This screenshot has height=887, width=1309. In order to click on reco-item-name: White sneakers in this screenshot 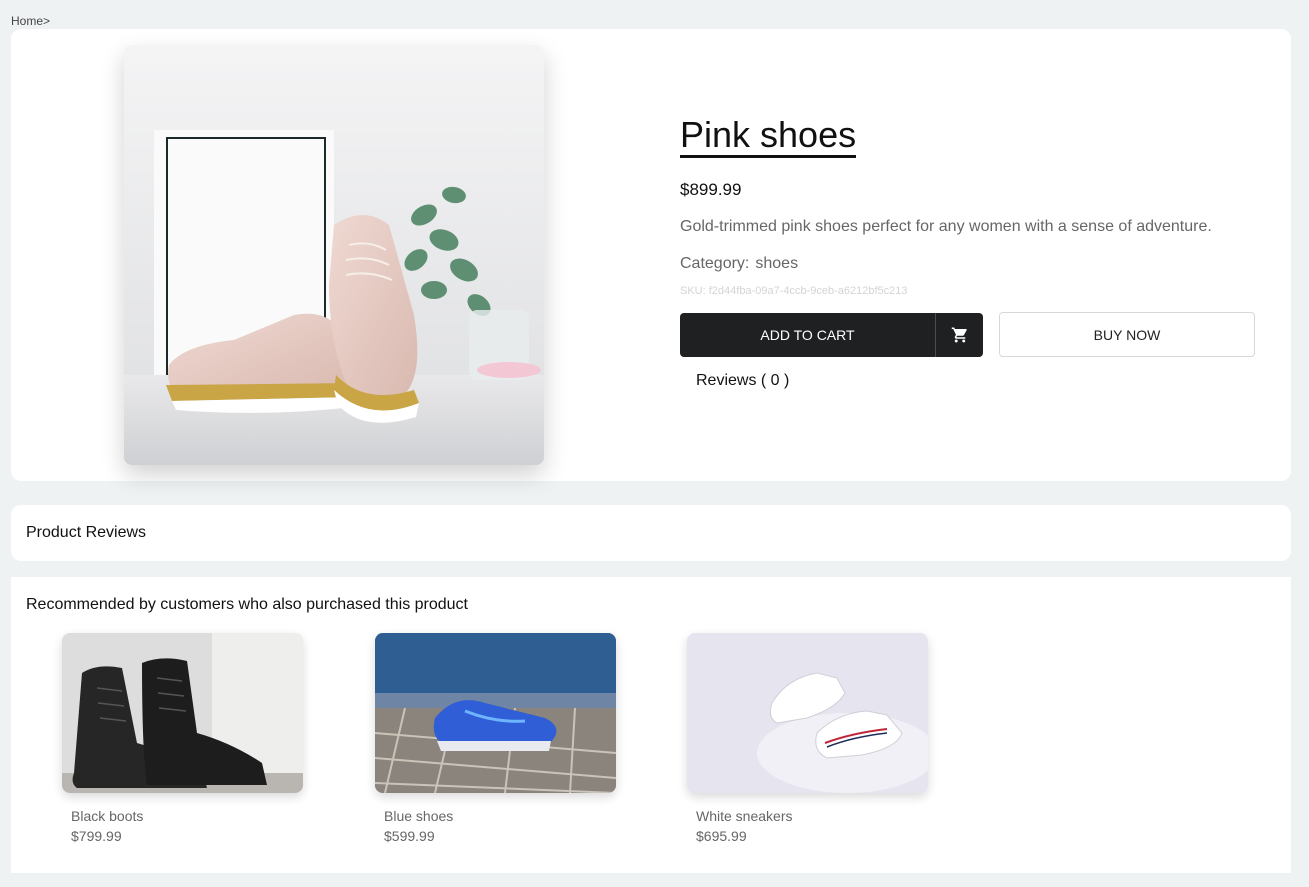, I will do `click(744, 816)`.